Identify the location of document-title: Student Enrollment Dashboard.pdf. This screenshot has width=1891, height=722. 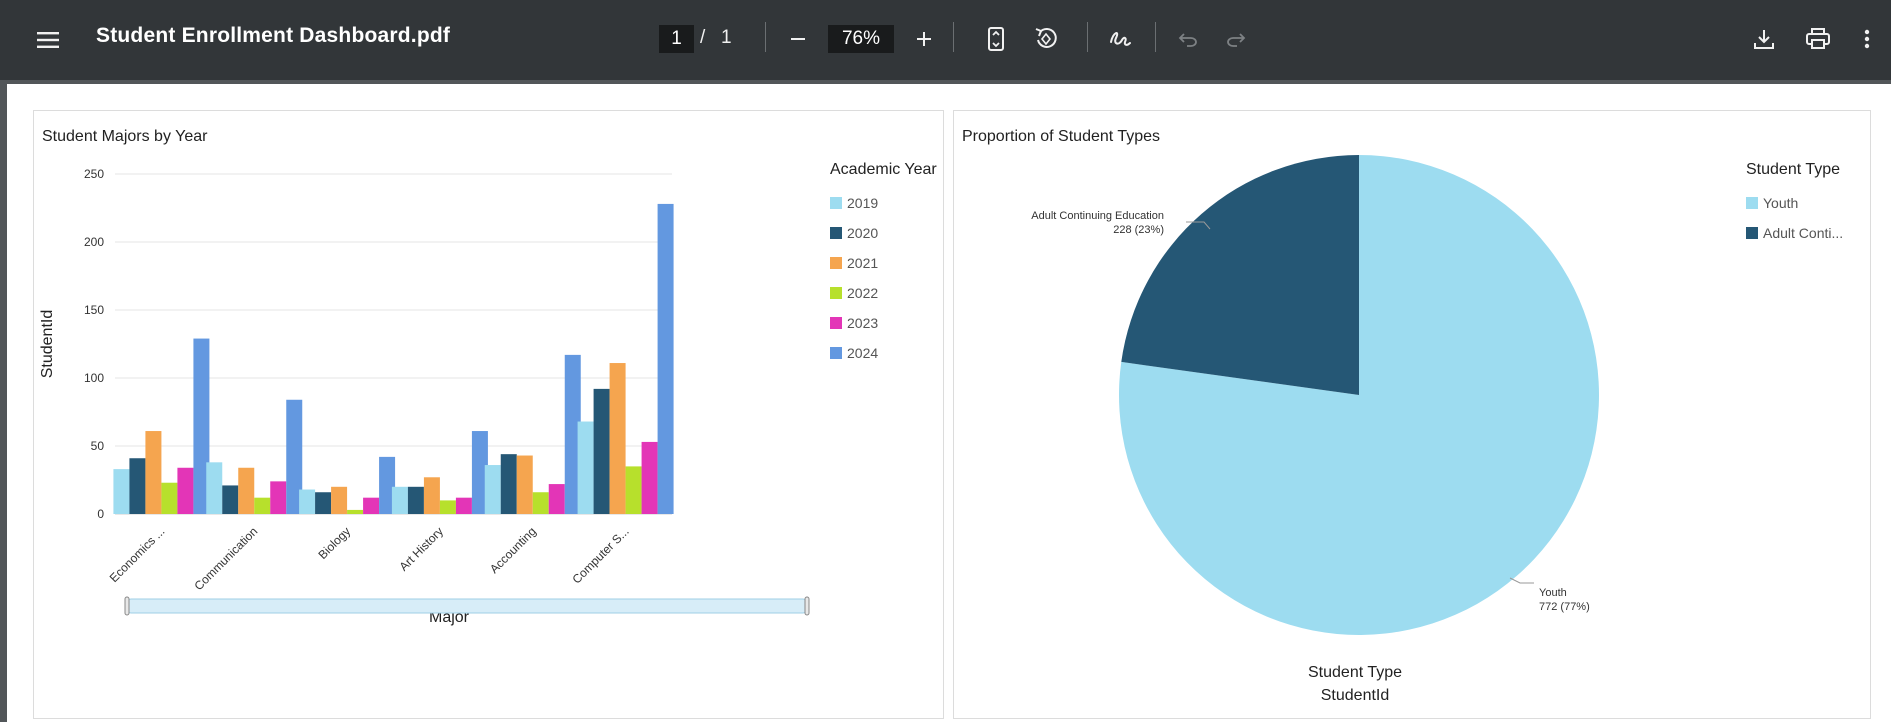
(273, 35).